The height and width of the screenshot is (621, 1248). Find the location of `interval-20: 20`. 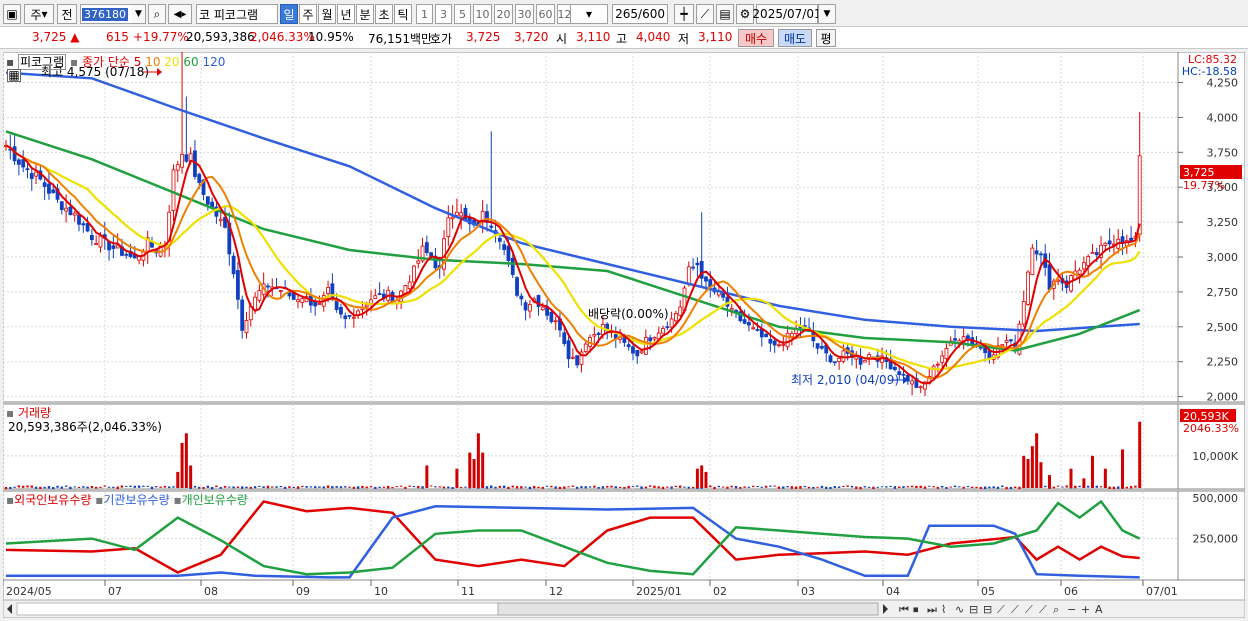

interval-20: 20 is located at coordinates (503, 14).